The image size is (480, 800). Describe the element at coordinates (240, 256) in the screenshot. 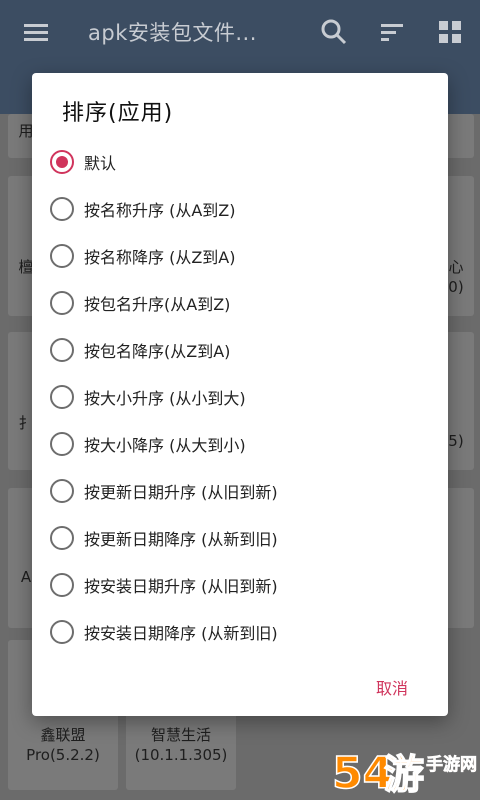

I see `sort-option-name-desc: 按名称降序 (从Z到A)` at that location.